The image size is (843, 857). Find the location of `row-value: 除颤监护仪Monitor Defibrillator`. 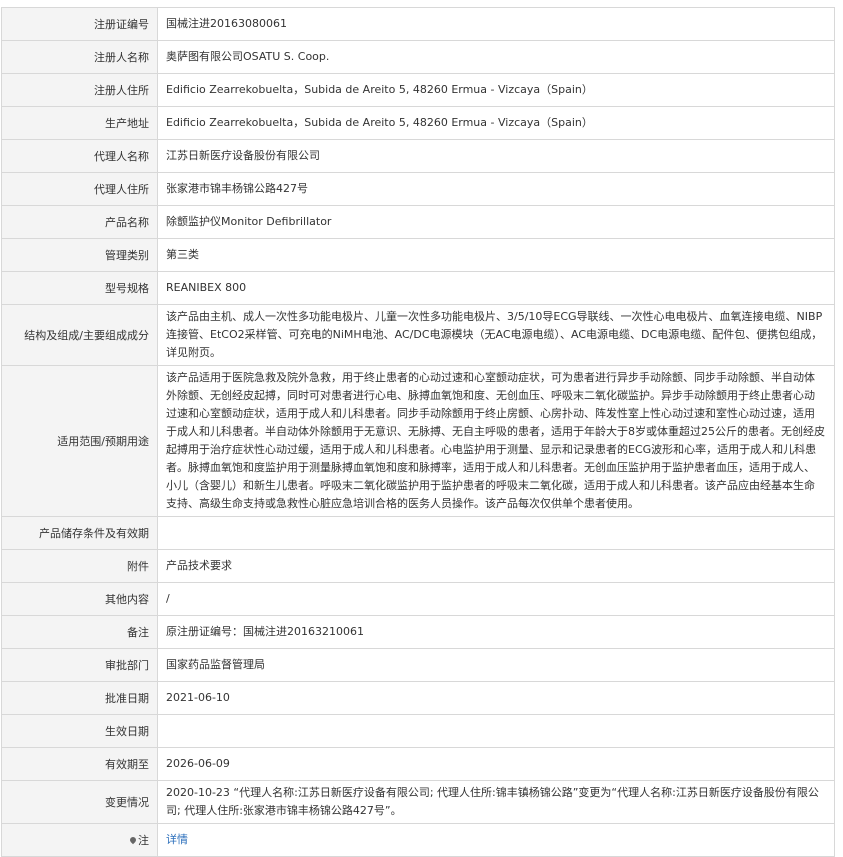

row-value: 除颤监护仪Monitor Defibrillator is located at coordinates (496, 222).